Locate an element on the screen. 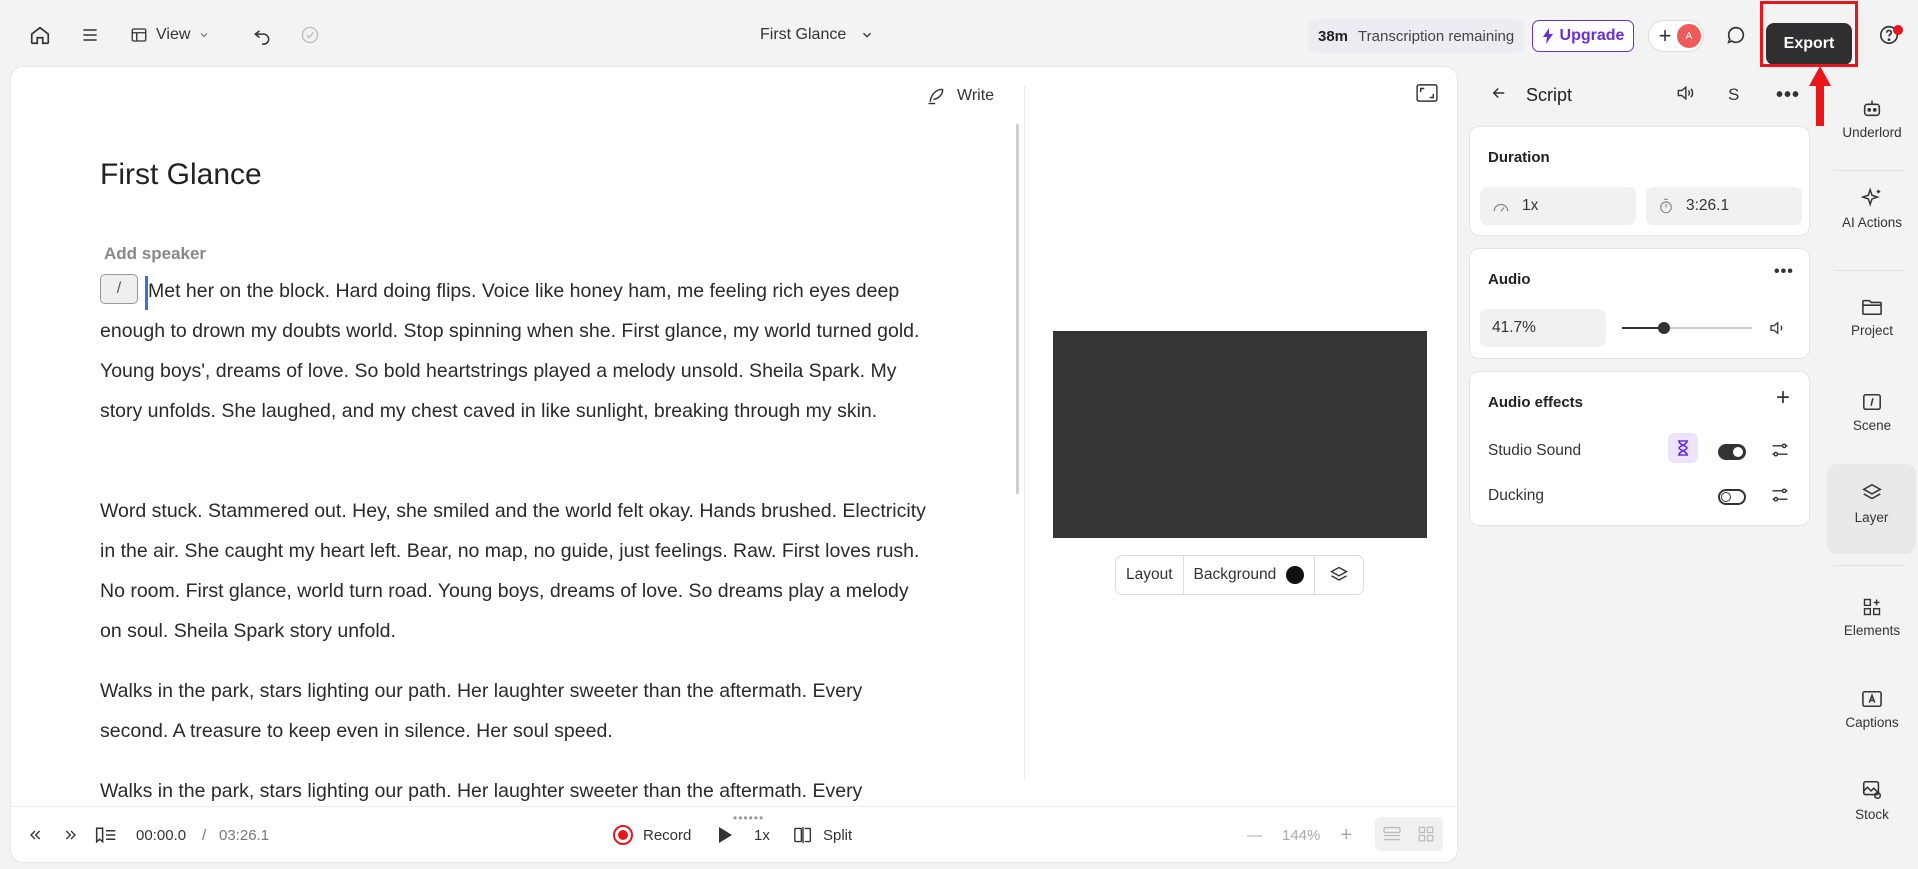  background-label: Background is located at coordinates (1235, 574).